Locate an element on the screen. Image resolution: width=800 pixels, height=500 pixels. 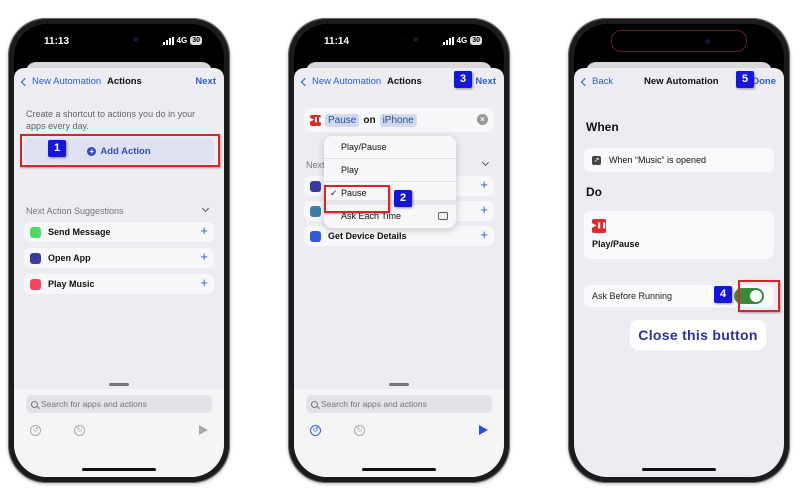
menu-item-label: Play is located at coordinates (350, 170).